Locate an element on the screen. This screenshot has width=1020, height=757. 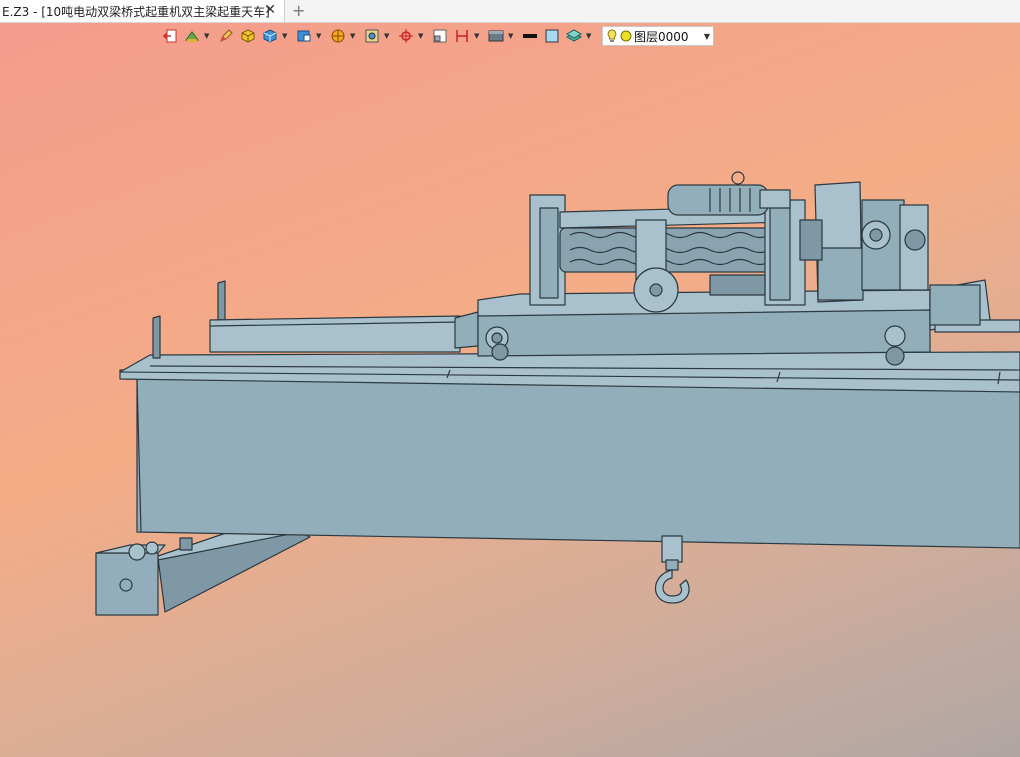
hoist-motor is located at coordinates (729, 193).